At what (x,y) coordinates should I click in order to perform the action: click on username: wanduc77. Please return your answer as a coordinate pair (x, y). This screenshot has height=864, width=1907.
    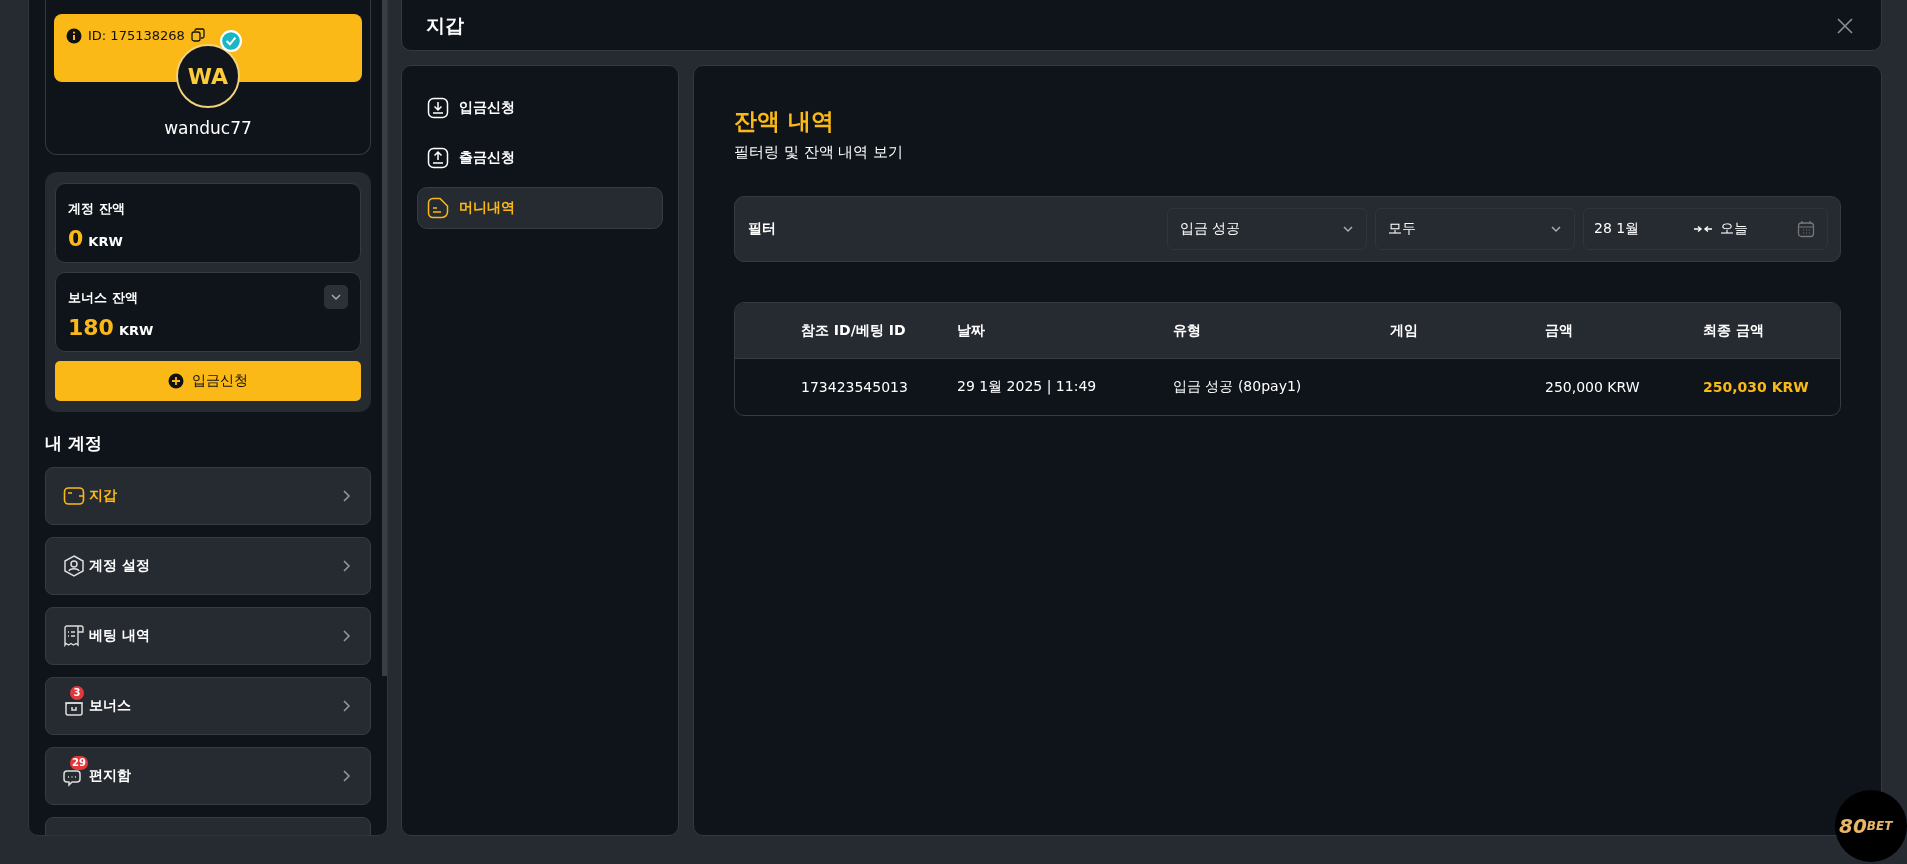
    Looking at the image, I should click on (208, 128).